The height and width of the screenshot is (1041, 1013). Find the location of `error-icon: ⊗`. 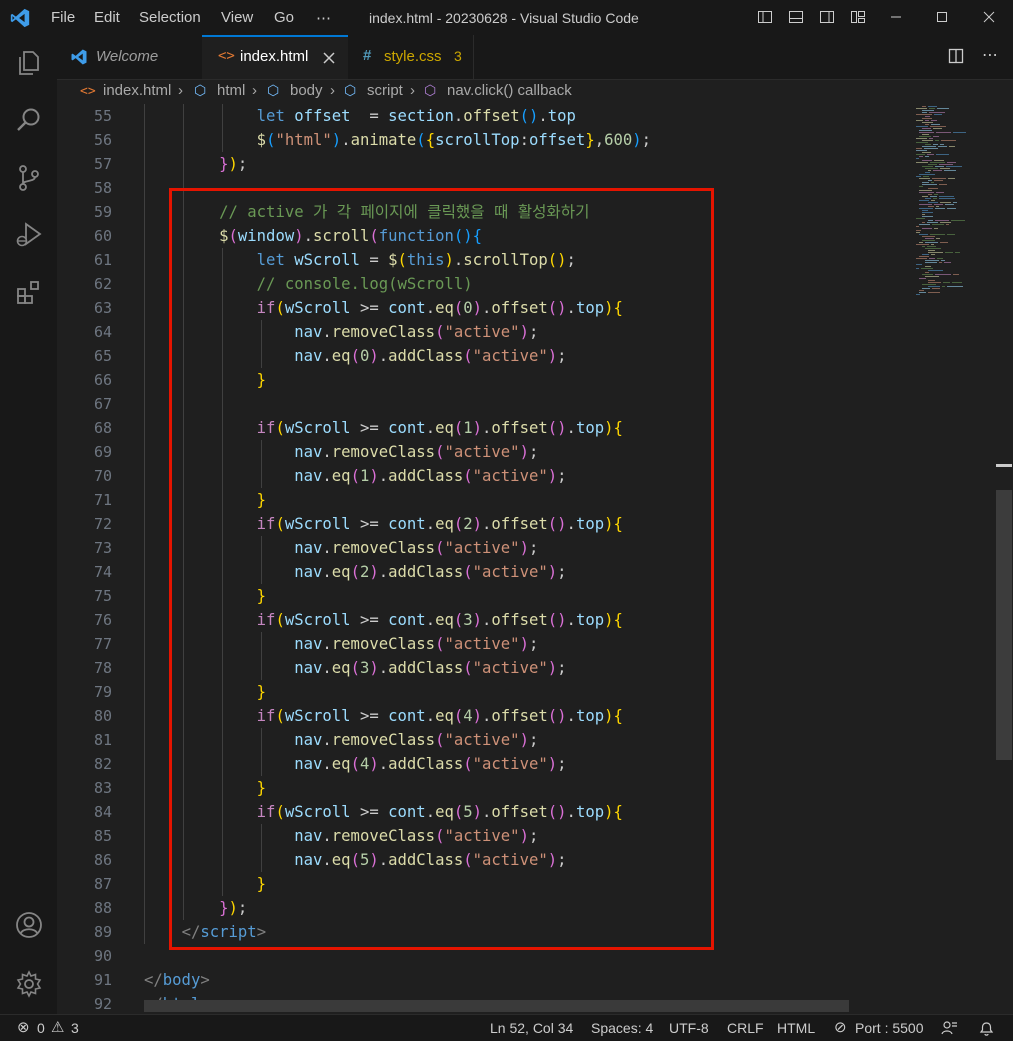

error-icon: ⊗ is located at coordinates (23, 1027).